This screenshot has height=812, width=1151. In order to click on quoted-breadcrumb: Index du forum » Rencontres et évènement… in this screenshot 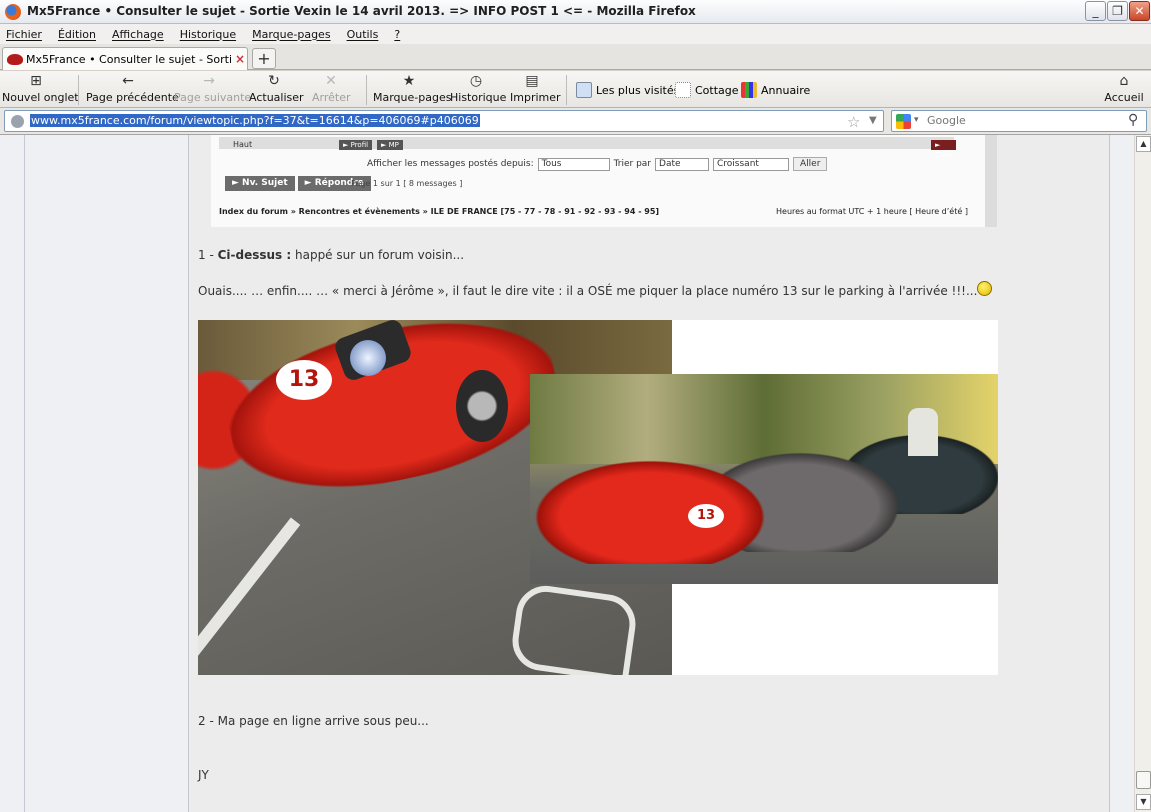, I will do `click(439, 211)`.